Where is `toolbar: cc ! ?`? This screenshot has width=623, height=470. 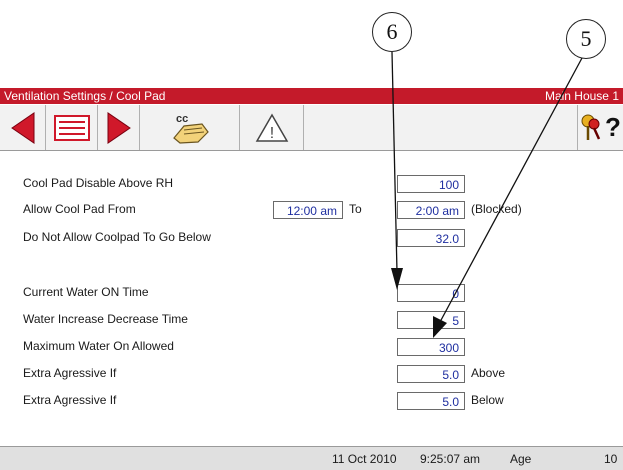 toolbar: cc ! ? is located at coordinates (311, 128).